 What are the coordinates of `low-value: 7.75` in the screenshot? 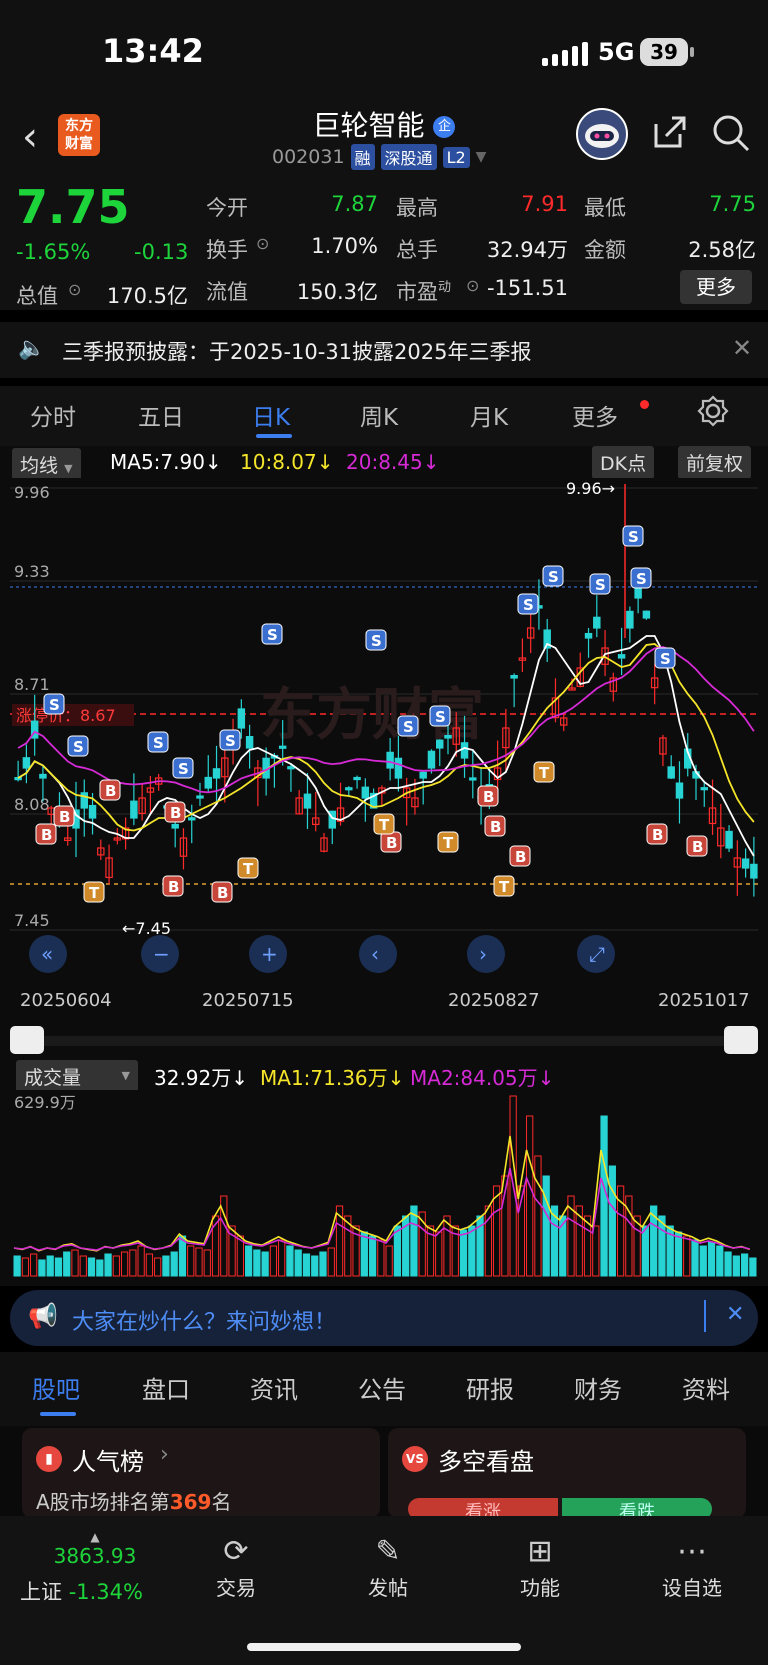 It's located at (732, 204).